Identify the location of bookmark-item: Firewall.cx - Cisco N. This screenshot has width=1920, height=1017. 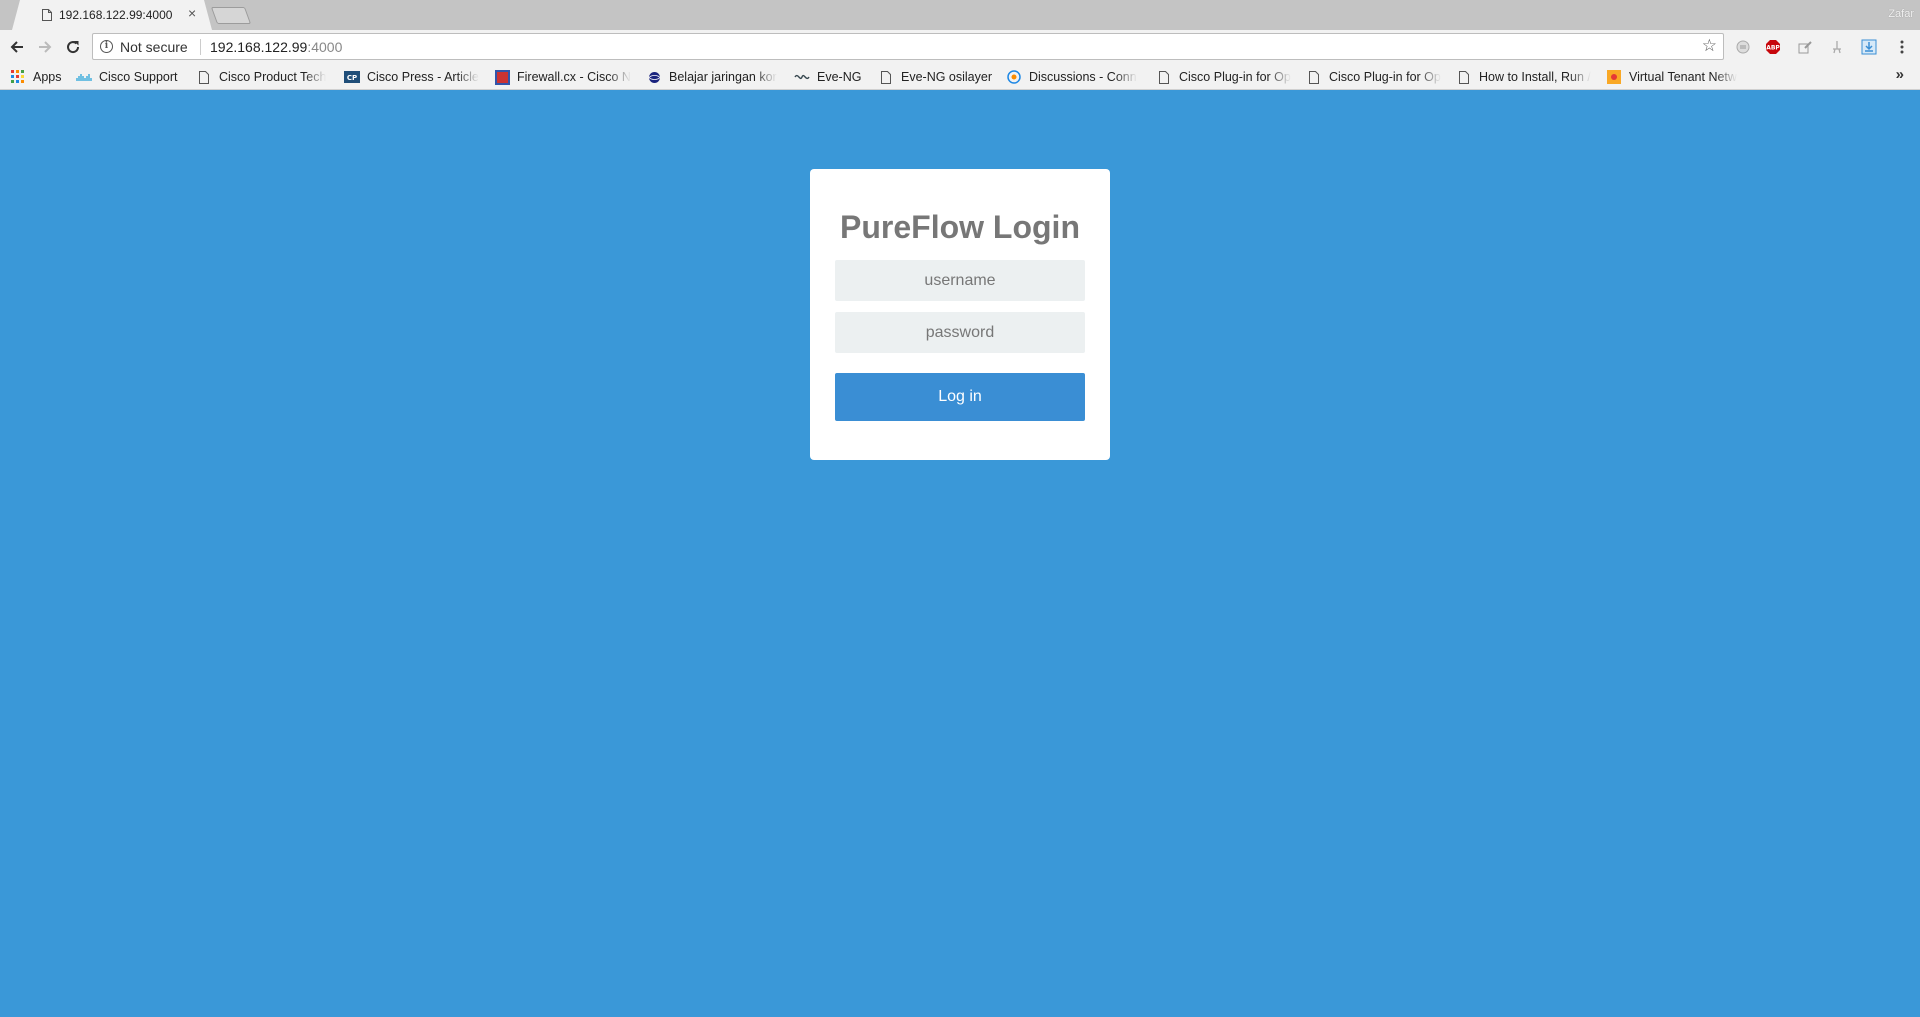
(563, 77).